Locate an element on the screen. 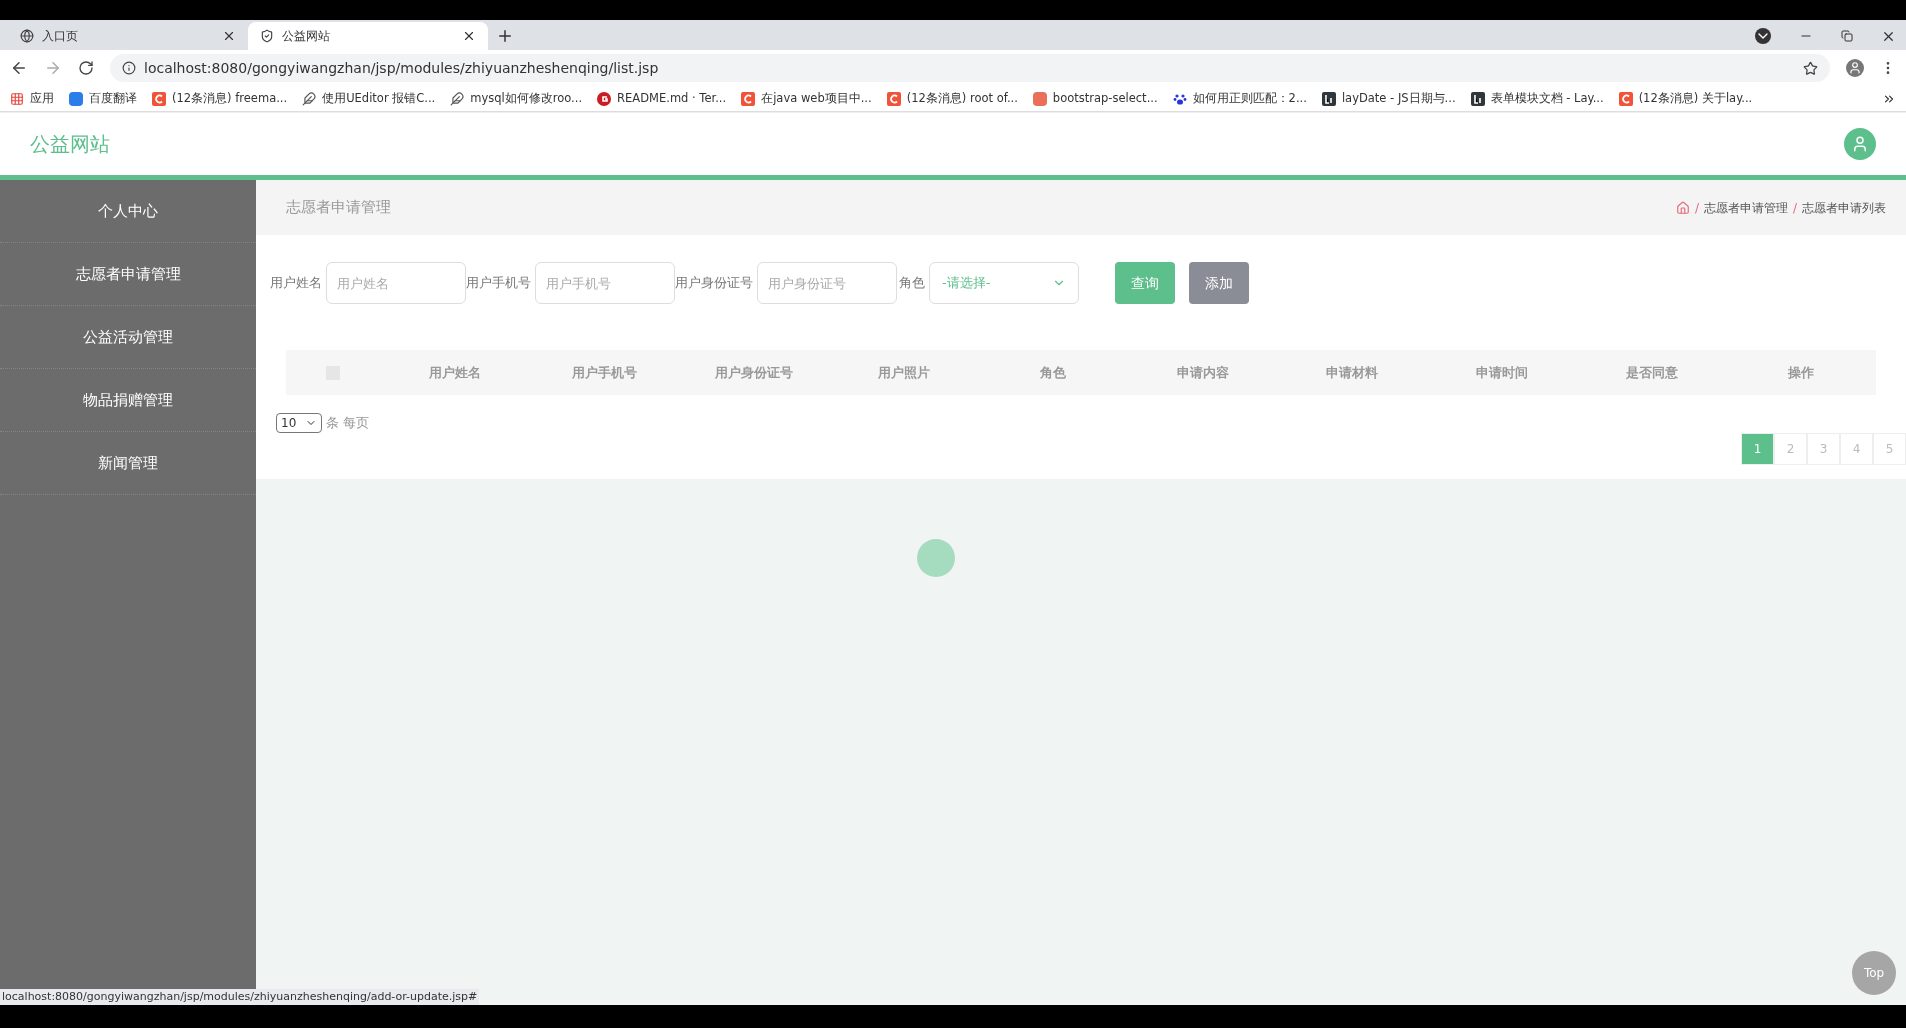 The width and height of the screenshot is (1906, 1028). column-header: 申请材料 is located at coordinates (1352, 372).